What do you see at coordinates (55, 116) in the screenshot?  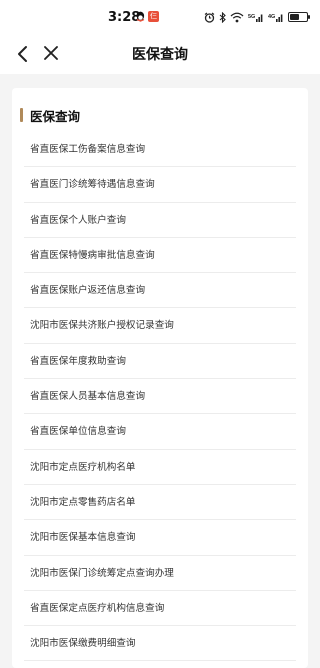 I see `section-title: 医保查询` at bounding box center [55, 116].